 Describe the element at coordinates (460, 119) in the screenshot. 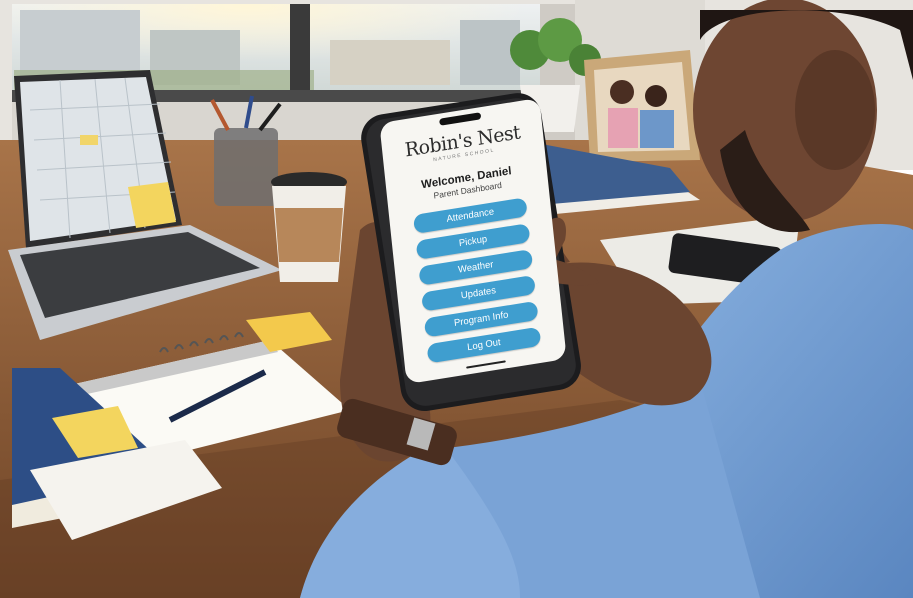

I see `phone-notch` at that location.